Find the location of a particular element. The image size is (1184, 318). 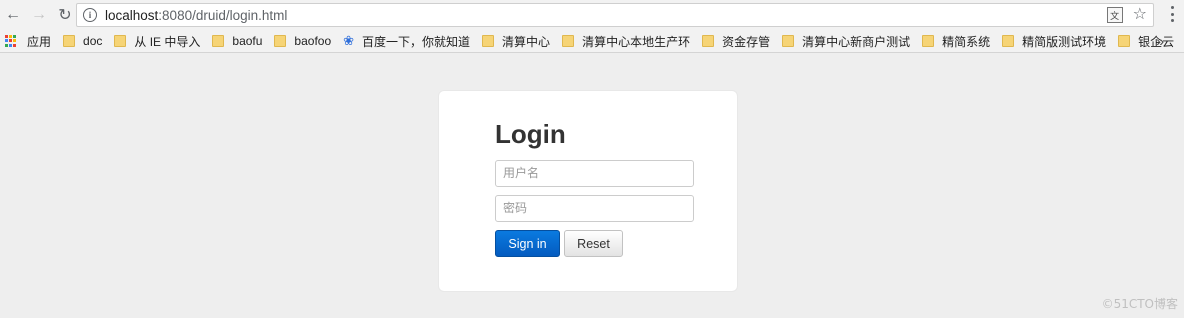

bookmark-label: 清算中心本地生产环 is located at coordinates (636, 41).